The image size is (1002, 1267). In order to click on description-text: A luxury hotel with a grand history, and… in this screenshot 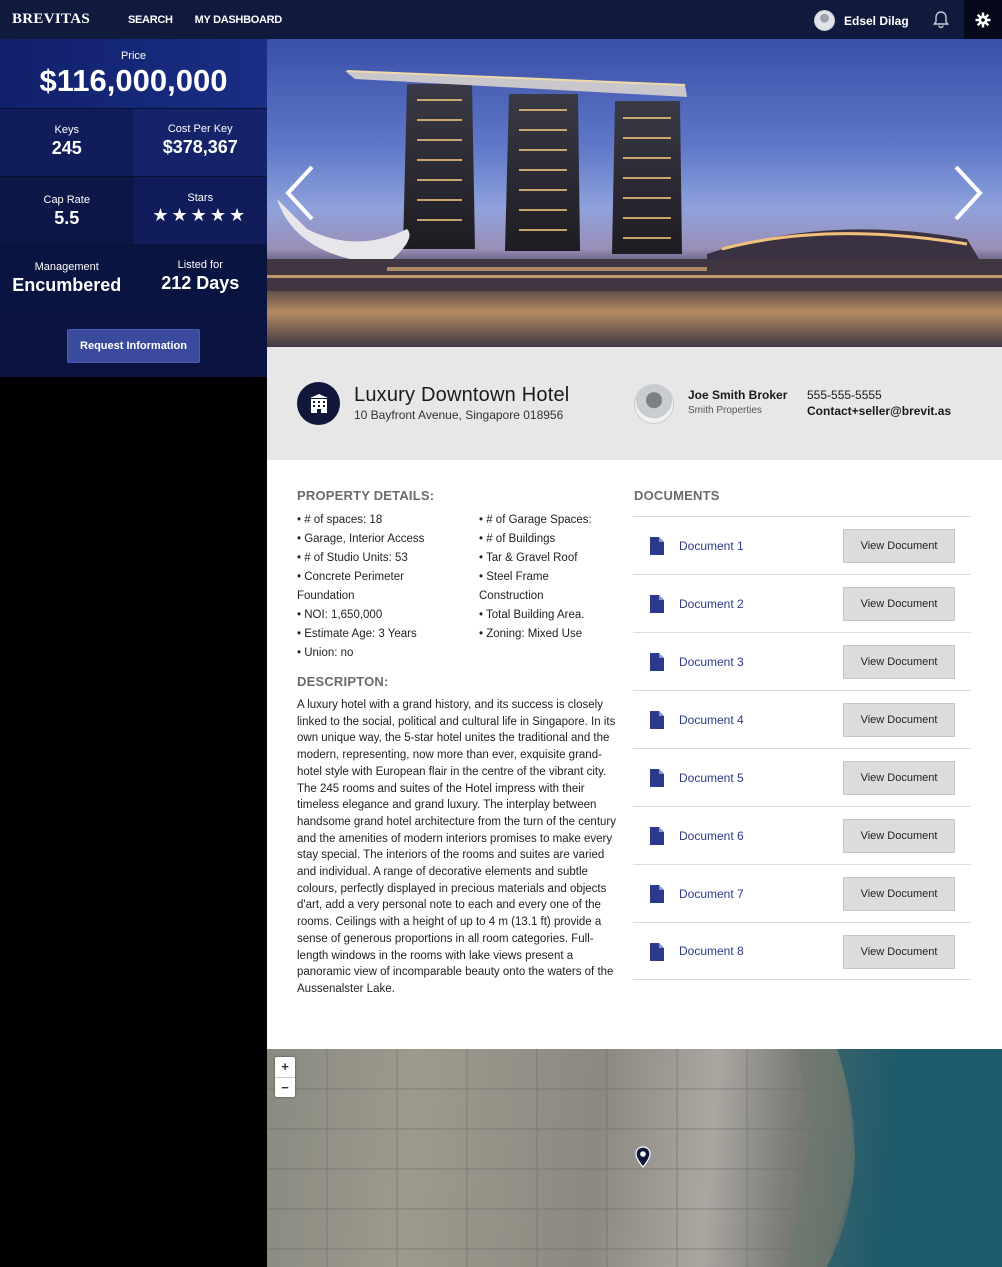, I will do `click(456, 847)`.